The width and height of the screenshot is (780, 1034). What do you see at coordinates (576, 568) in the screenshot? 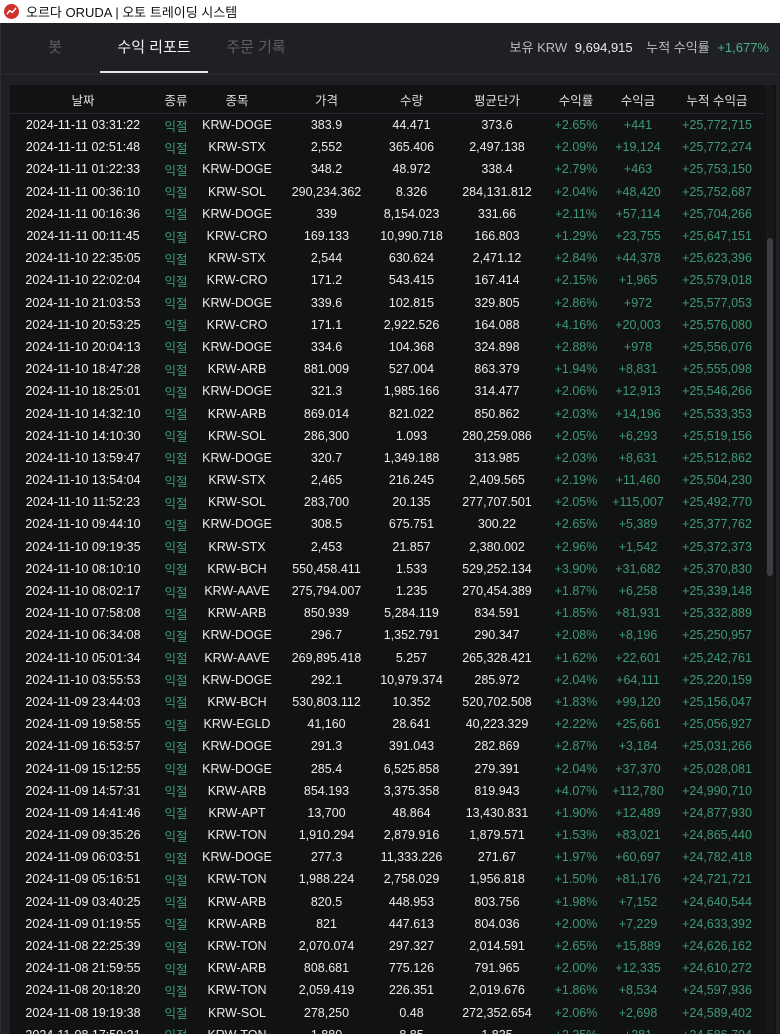
I see `cell-return-rate: +3.90%` at bounding box center [576, 568].